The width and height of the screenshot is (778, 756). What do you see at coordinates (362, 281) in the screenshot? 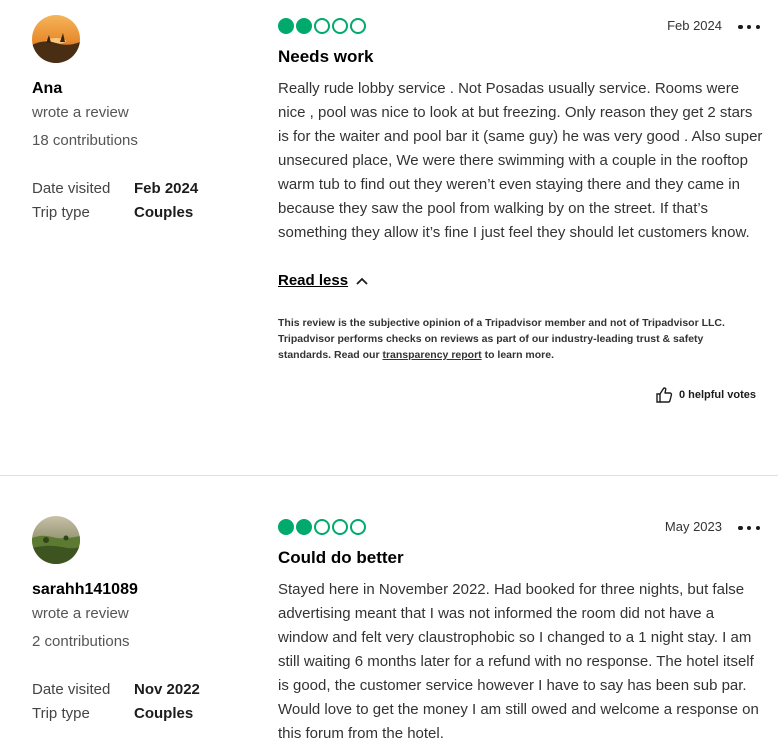
I see `chevron-up-icon` at bounding box center [362, 281].